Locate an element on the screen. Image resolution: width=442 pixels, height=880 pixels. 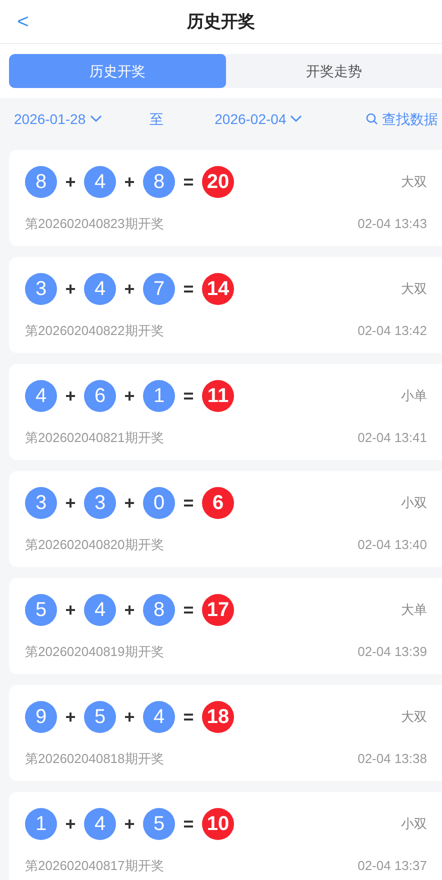
draw-time: 02-04 13:40 is located at coordinates (392, 545).